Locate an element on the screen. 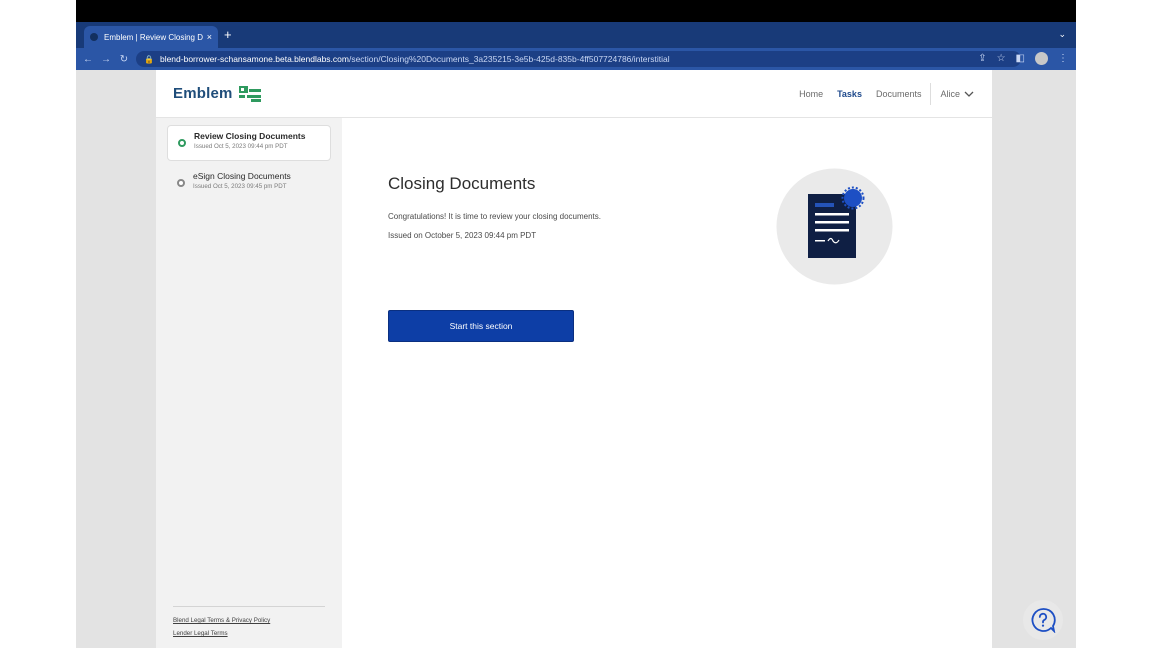  user-name: Alice is located at coordinates (950, 94).